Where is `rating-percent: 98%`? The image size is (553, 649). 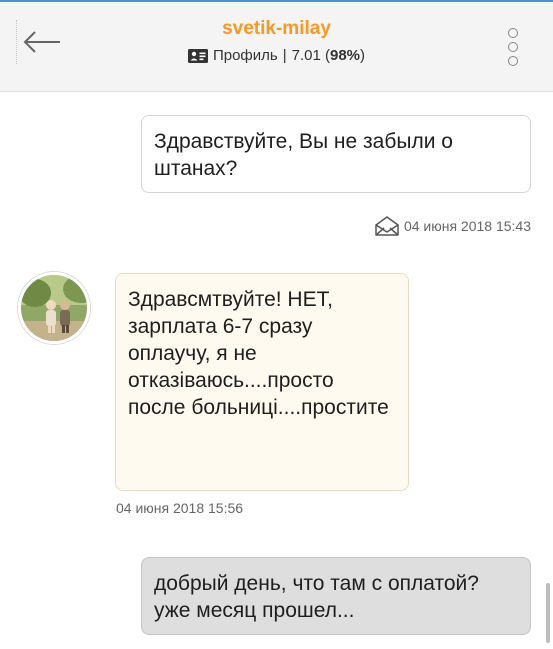
rating-percent: 98% is located at coordinates (345, 55).